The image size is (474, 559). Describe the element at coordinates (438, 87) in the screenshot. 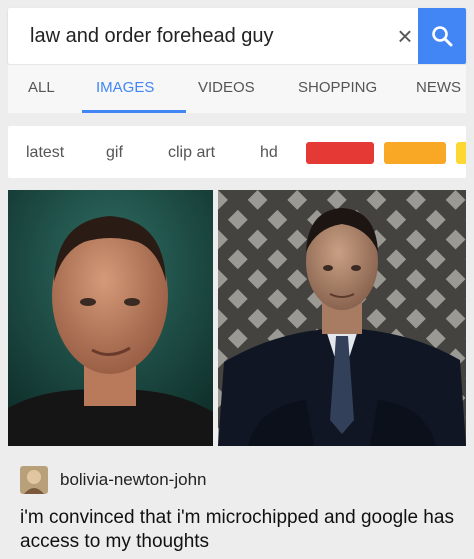

I see `tab-news: NEWS` at that location.